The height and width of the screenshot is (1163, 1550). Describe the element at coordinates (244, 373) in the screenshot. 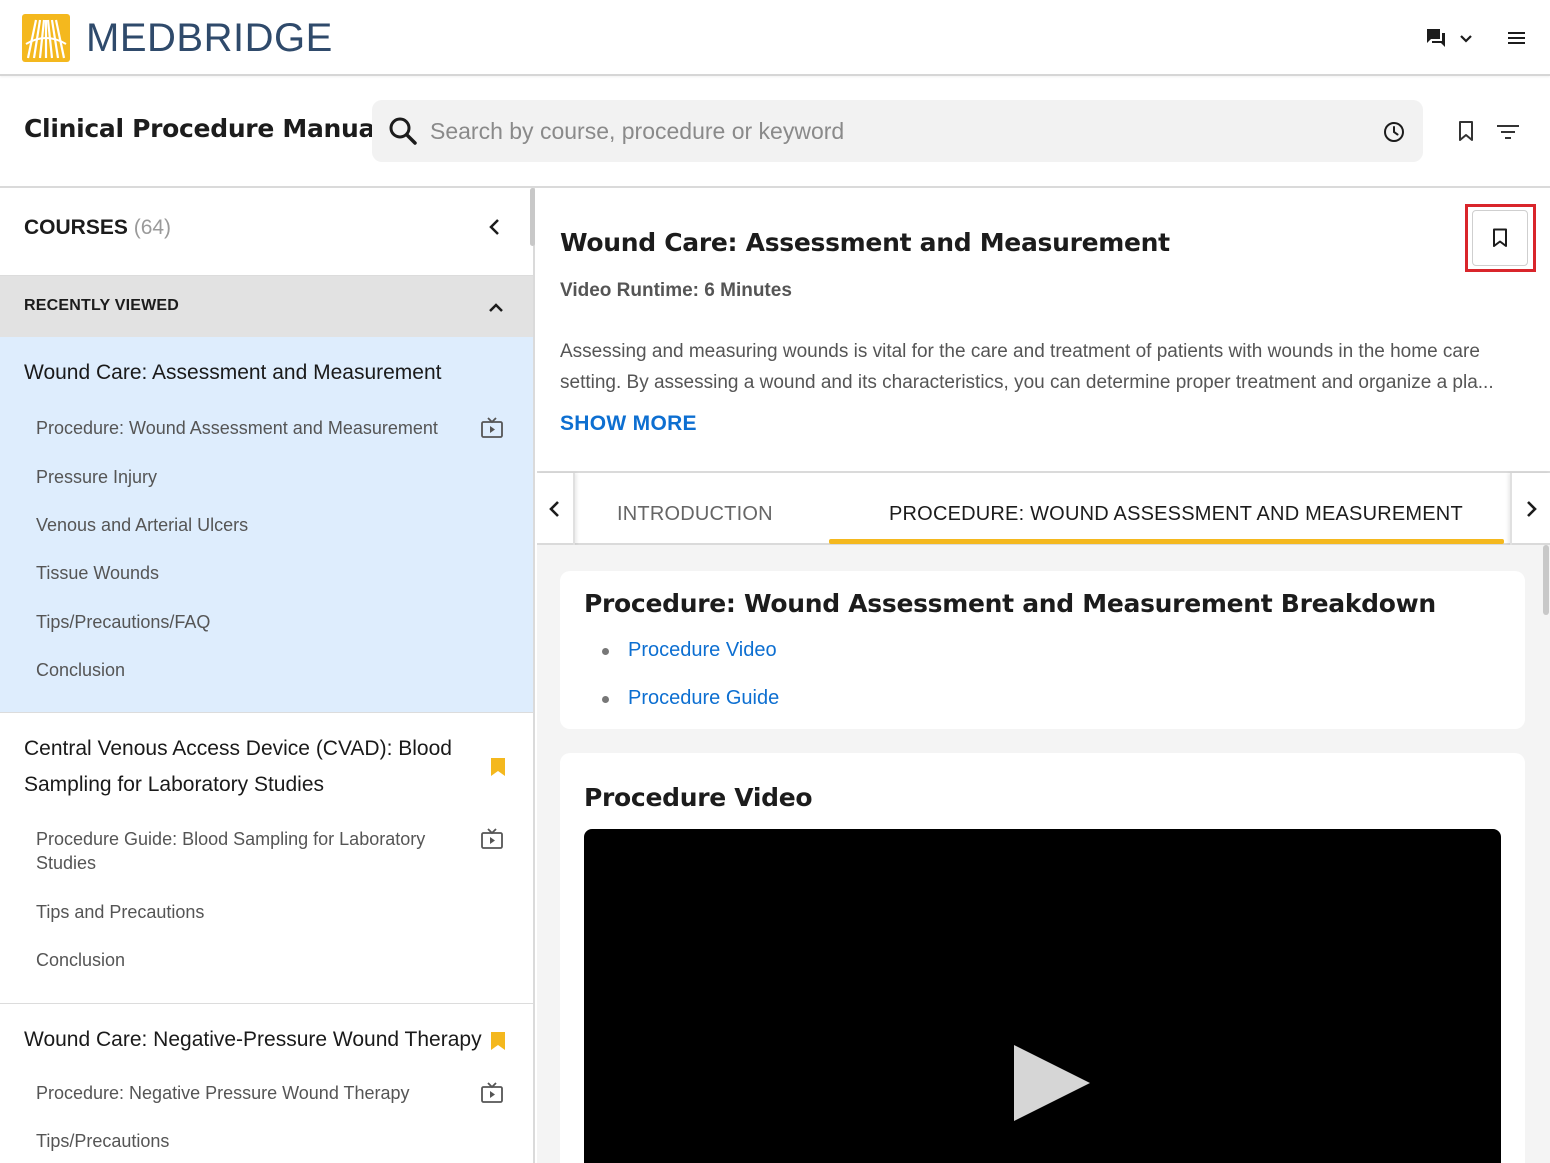

I see `course-title: Wound Care: Assessment and Measurement` at that location.